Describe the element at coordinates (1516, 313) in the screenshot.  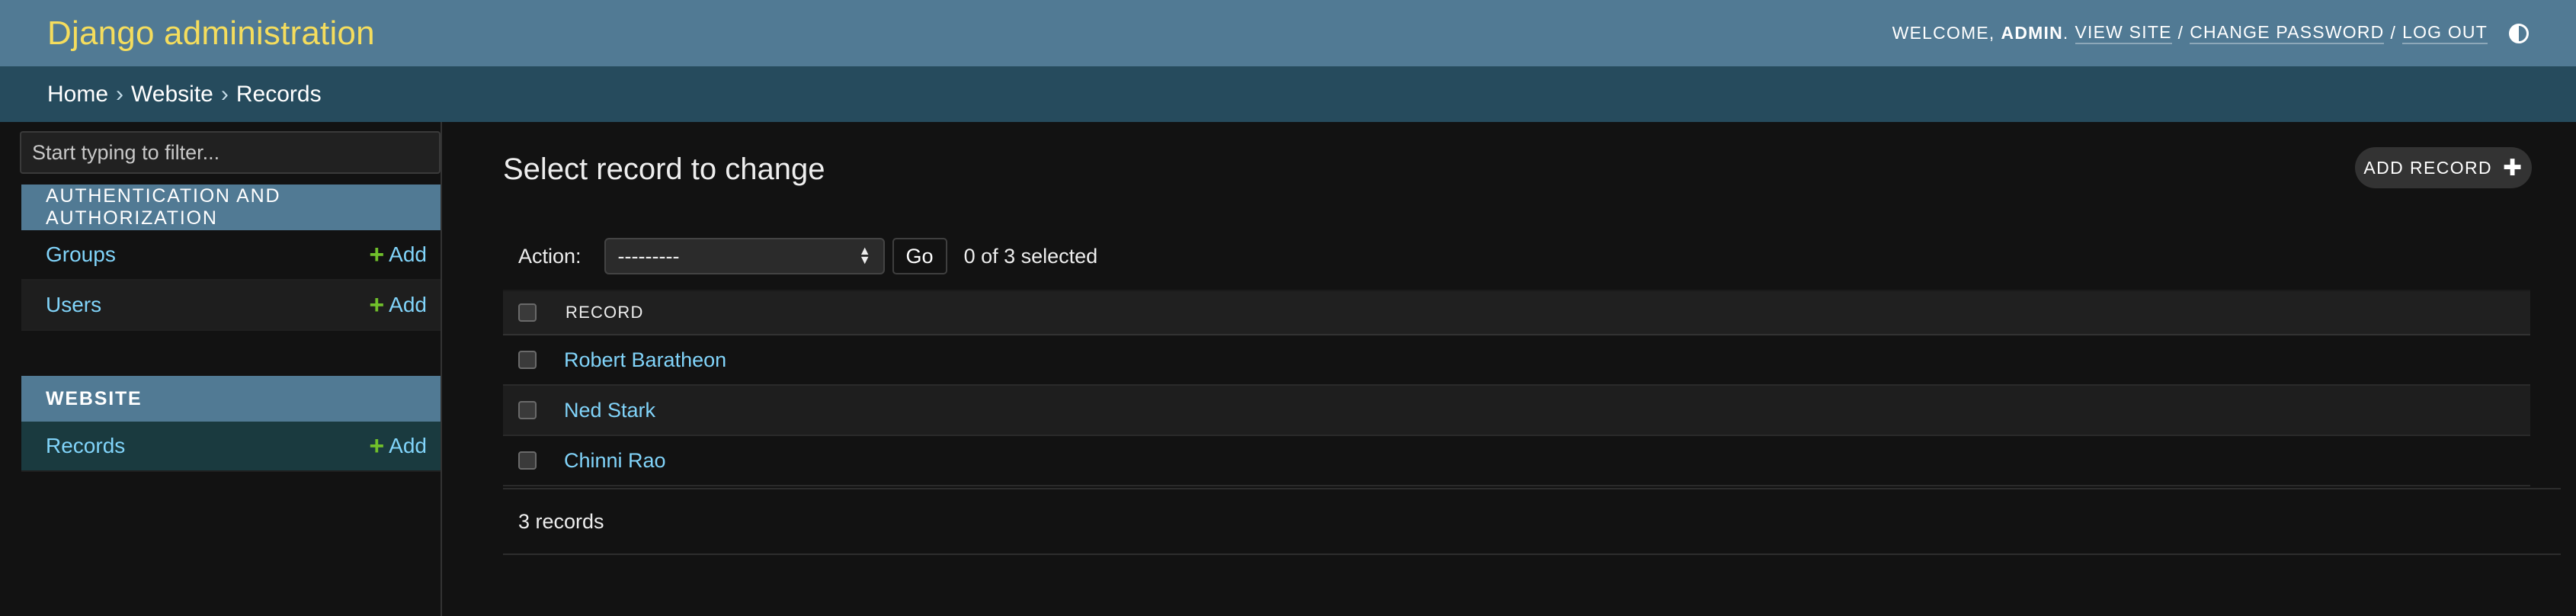
I see `table-header: RECORD` at that location.